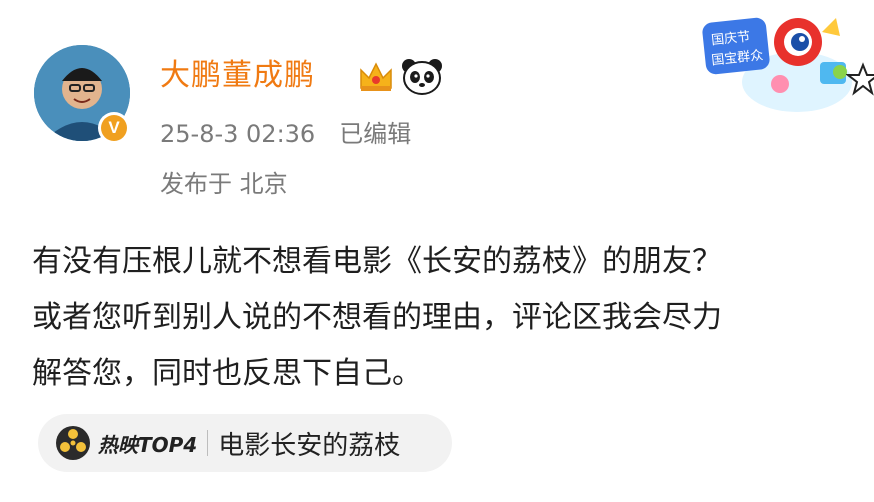  Describe the element at coordinates (238, 134) in the screenshot. I see `post-timestamp: 25-8-3 02:36` at that location.